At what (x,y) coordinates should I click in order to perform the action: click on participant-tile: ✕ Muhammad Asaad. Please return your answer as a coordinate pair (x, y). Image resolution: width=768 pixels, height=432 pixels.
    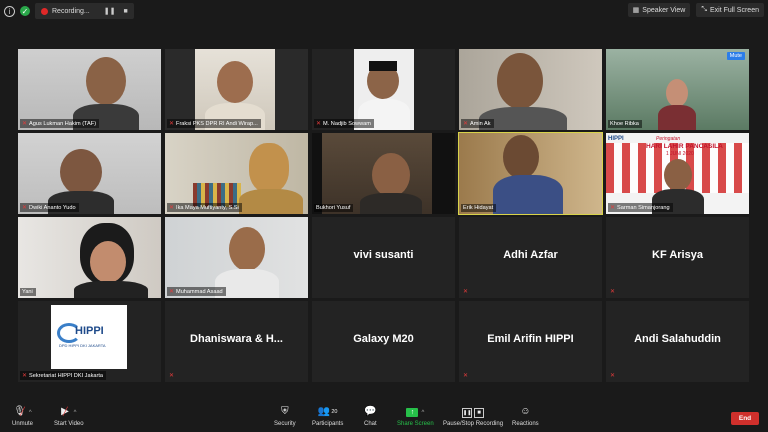
    Looking at the image, I should click on (236, 257).